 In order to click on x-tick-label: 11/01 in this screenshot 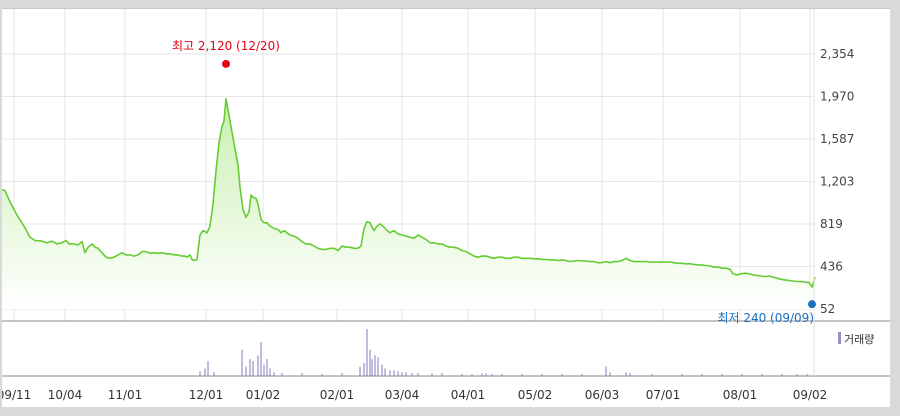, I will do `click(125, 395)`.